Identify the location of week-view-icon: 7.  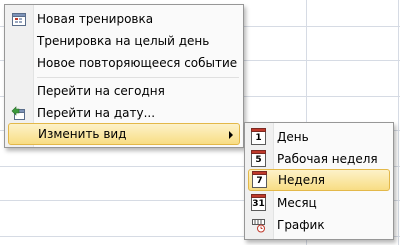
(259, 179).